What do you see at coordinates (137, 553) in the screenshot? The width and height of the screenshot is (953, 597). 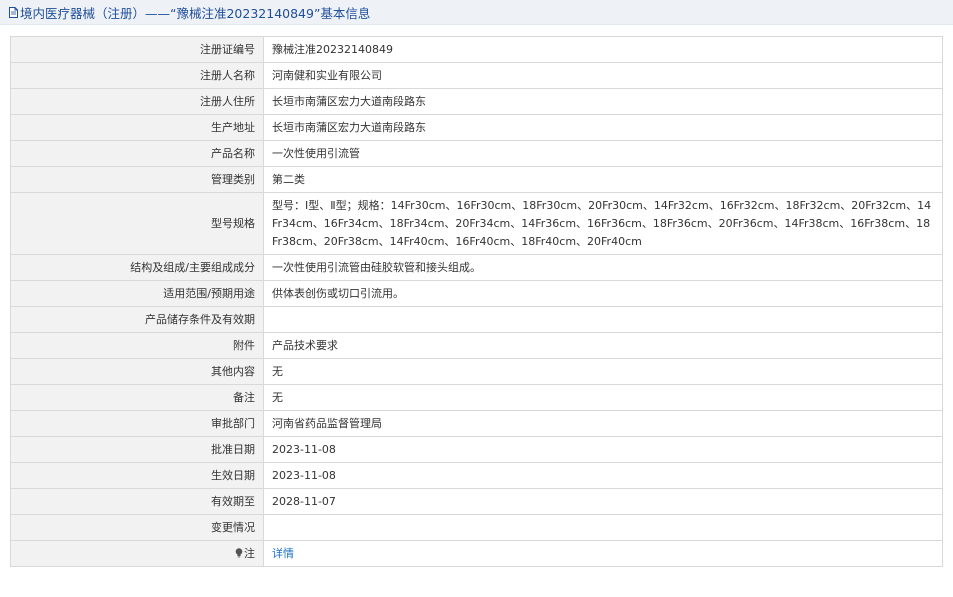 I see `note-label-cell: 注` at bounding box center [137, 553].